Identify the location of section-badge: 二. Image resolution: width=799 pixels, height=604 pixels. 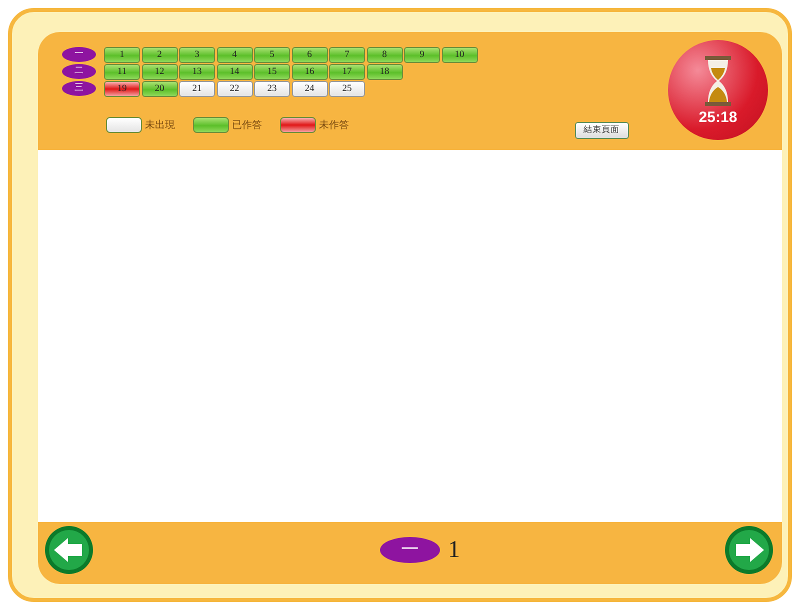
(79, 71).